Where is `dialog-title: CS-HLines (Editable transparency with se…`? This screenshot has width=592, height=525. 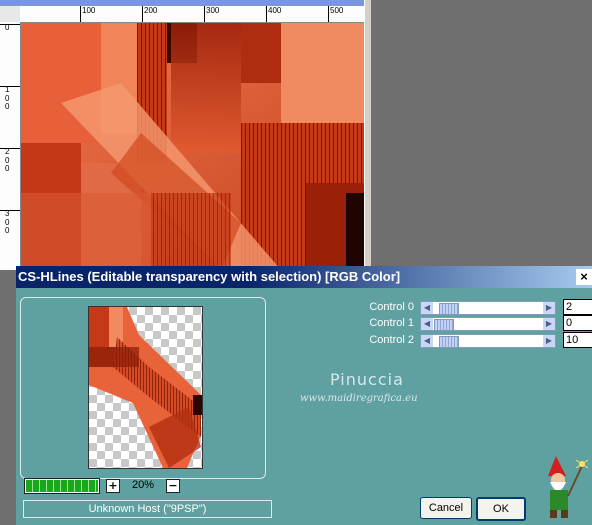 dialog-title: CS-HLines (Editable transparency with se… is located at coordinates (209, 276).